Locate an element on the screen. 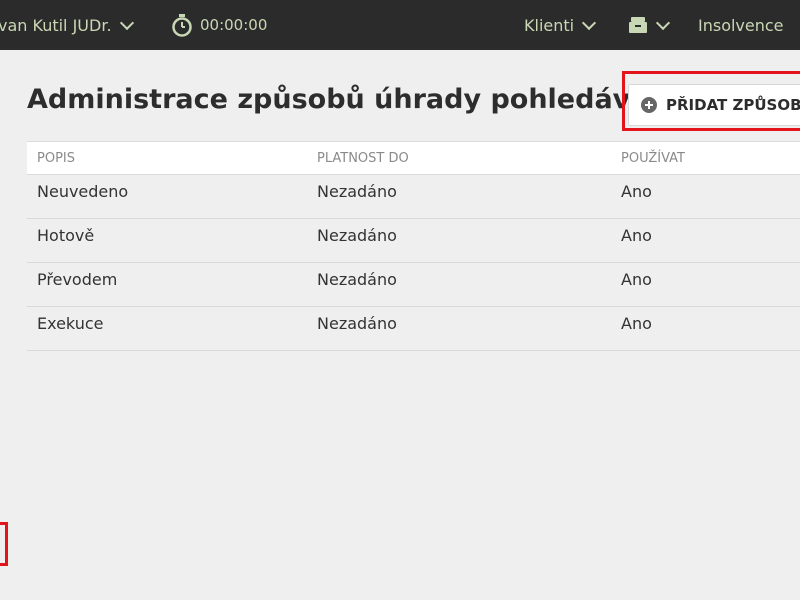 The image size is (800, 600). timer: 00:00:00 is located at coordinates (219, 25).